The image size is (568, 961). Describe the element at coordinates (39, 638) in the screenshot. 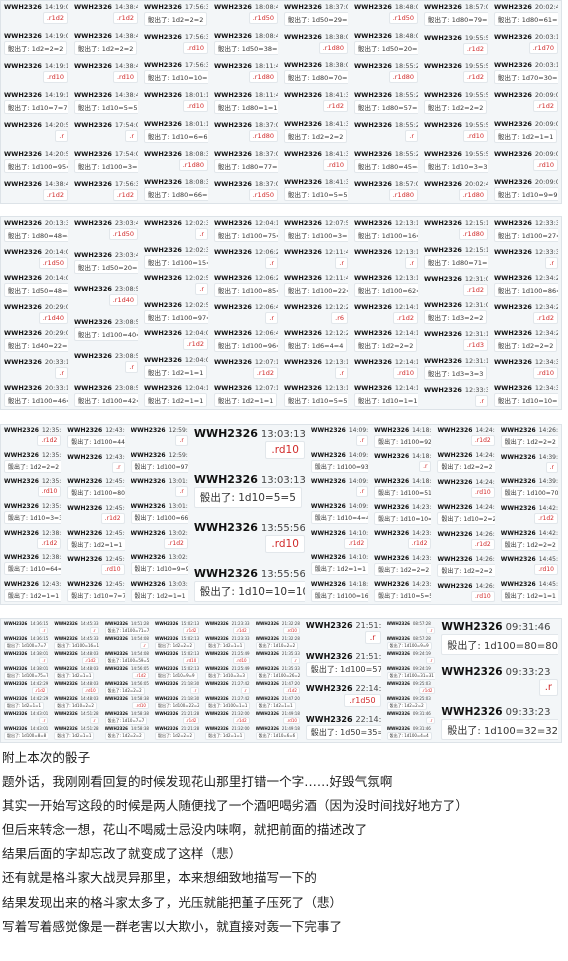

I see `message-time: 14:36:15` at that location.